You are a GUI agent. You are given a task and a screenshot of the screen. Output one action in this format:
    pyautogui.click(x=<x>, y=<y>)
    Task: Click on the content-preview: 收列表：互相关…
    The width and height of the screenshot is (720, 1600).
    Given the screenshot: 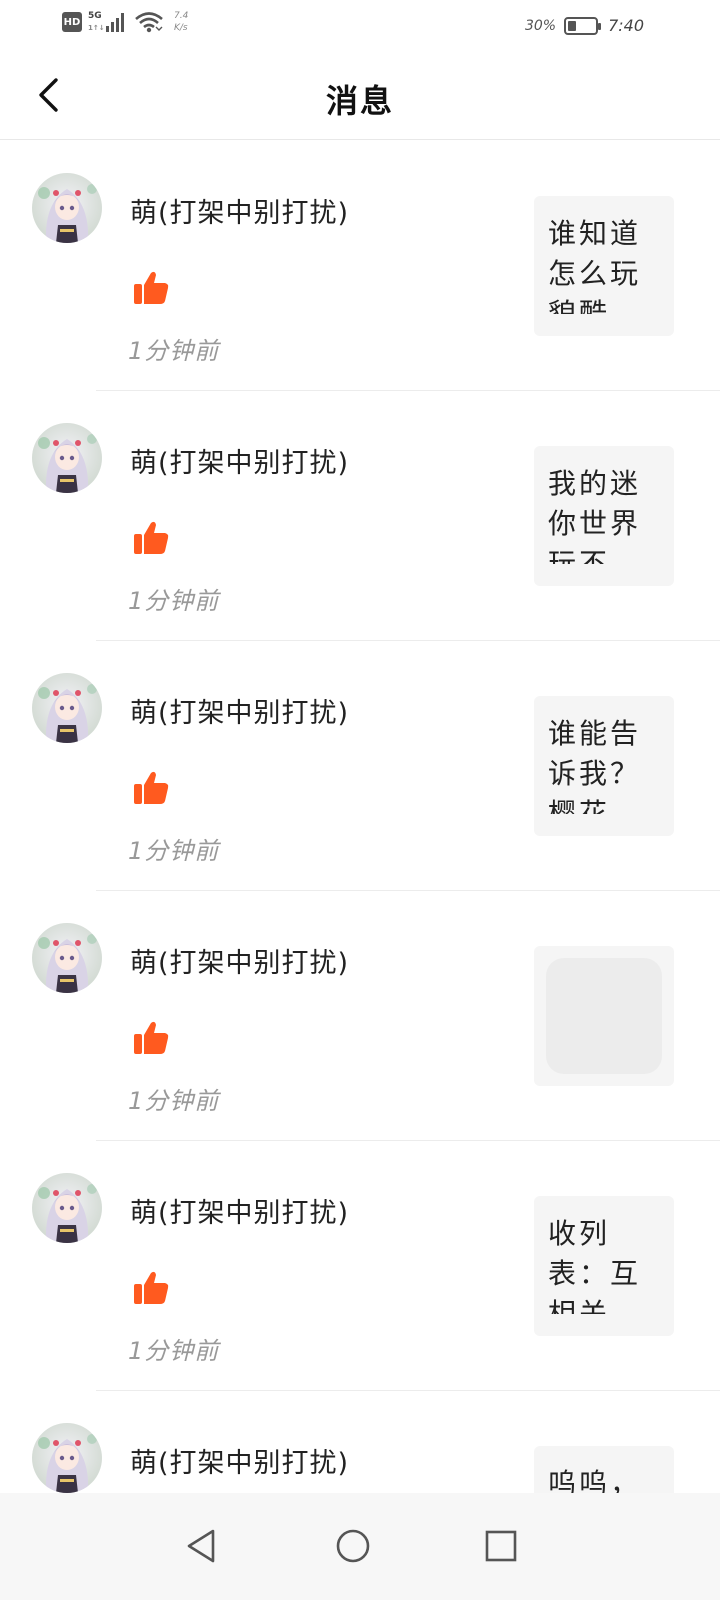 What is the action you would take?
    pyautogui.click(x=604, y=1266)
    